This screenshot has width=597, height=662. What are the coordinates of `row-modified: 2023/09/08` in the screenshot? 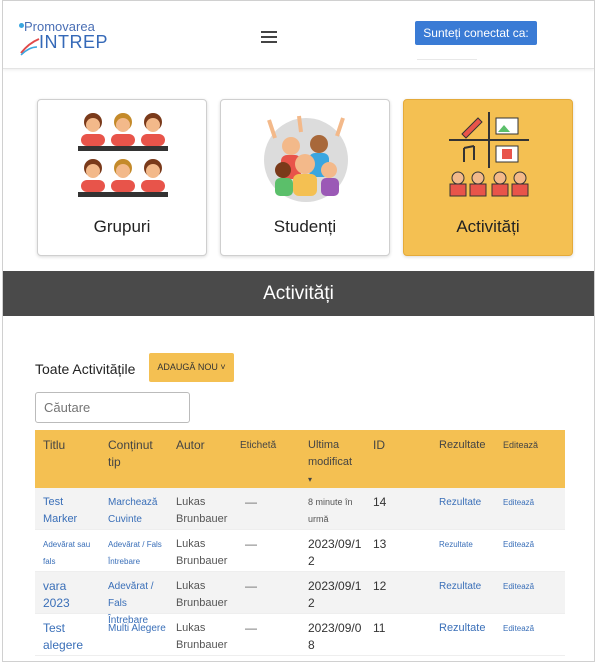 It's located at (335, 636).